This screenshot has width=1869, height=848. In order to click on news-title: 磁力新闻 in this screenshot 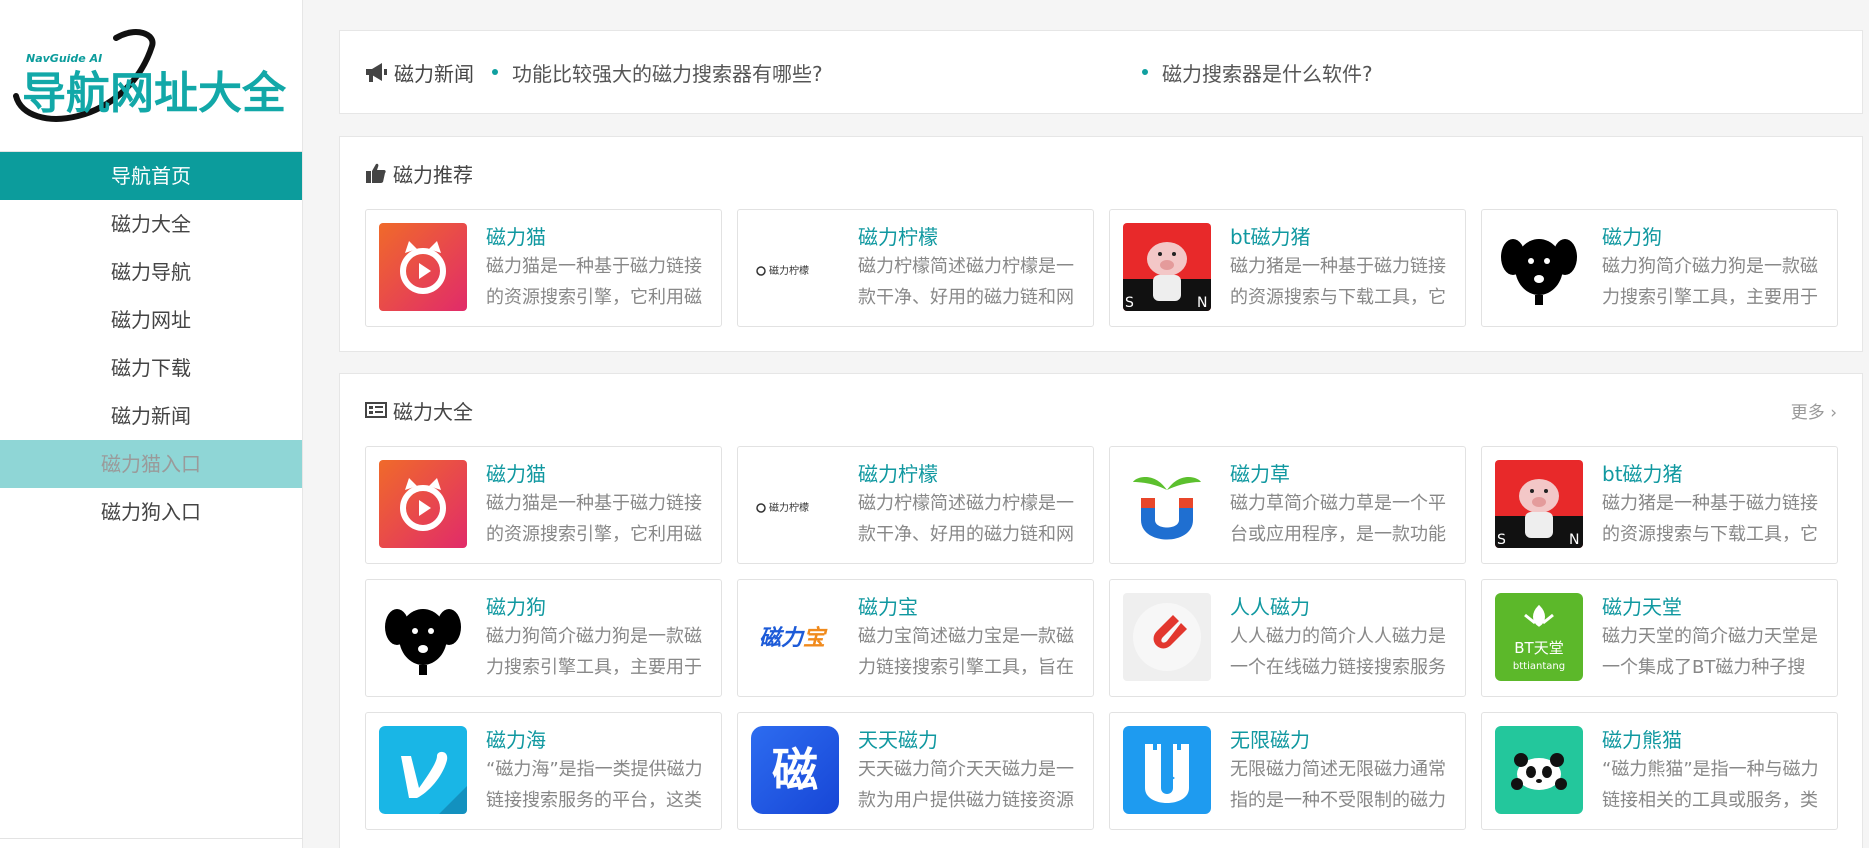, I will do `click(434, 73)`.